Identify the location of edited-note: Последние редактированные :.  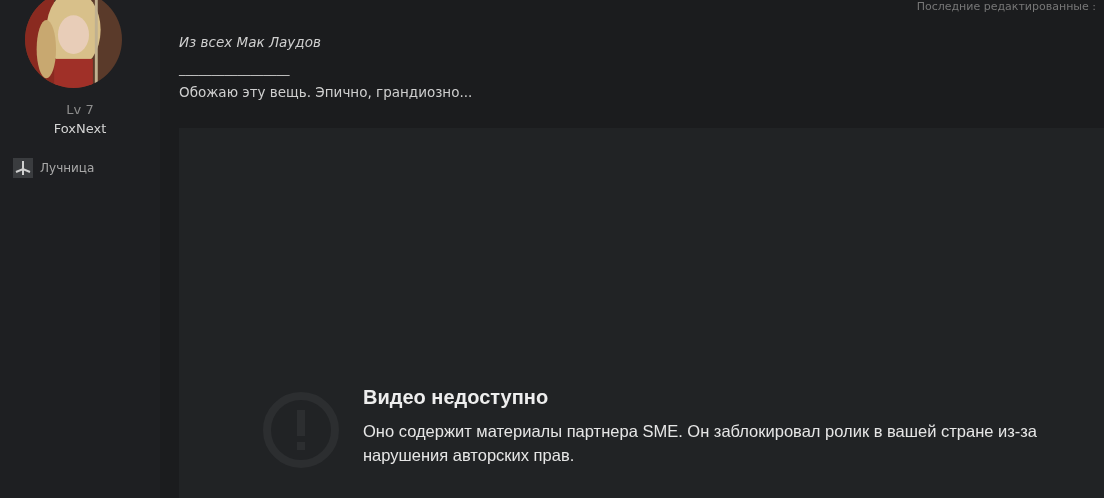
(1006, 7).